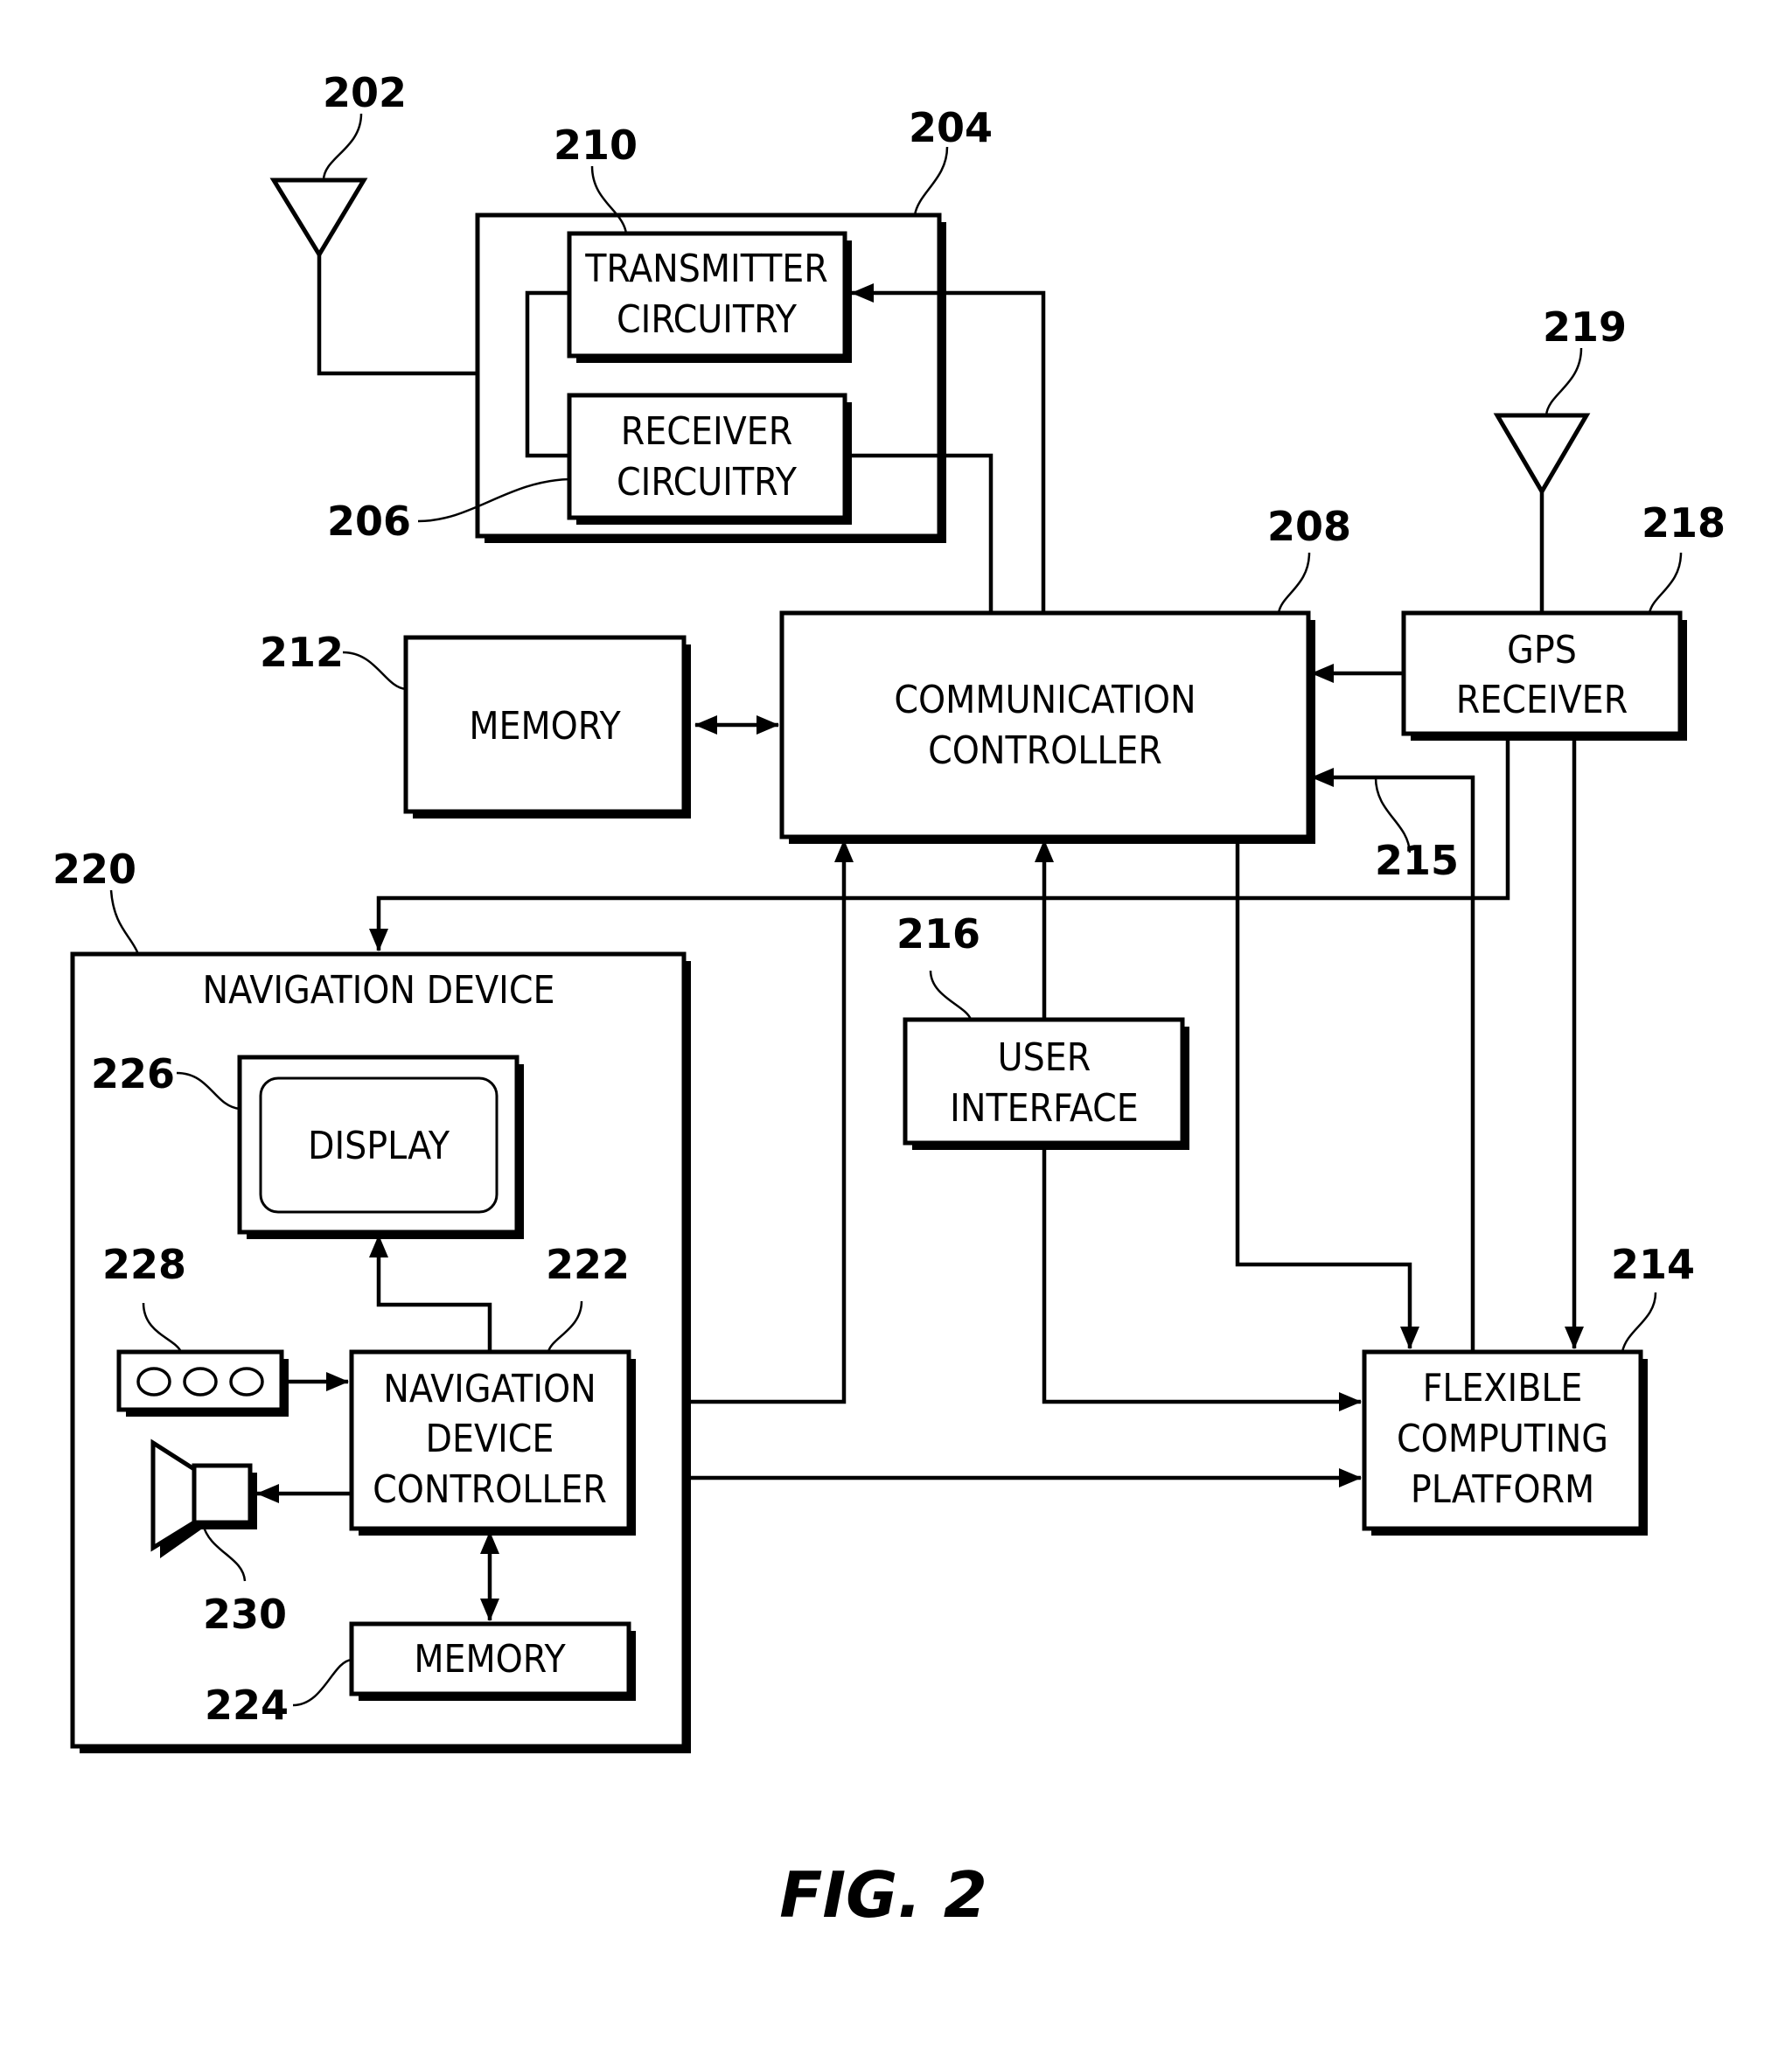 This screenshot has height=2048, width=1792. I want to click on figure-caption: FIG. 2, so click(883, 1895).